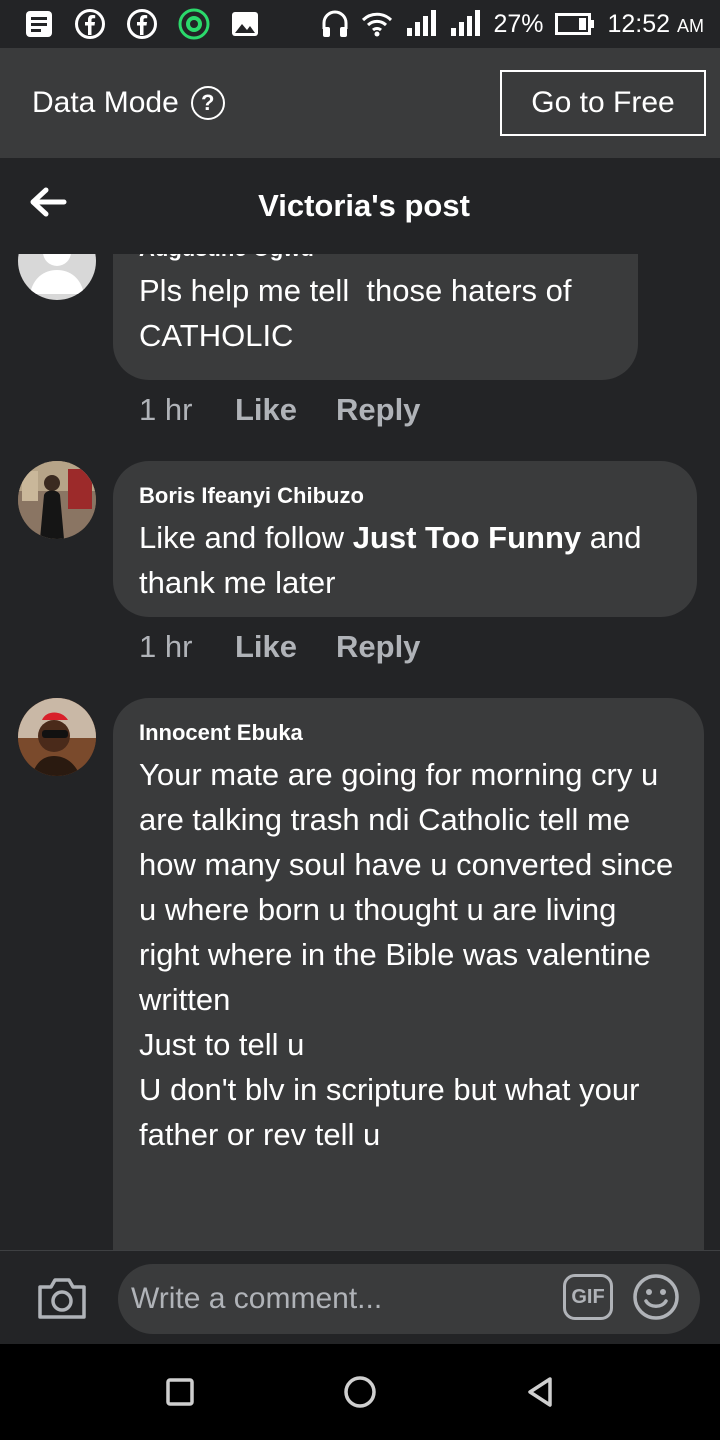 The width and height of the screenshot is (720, 1440). I want to click on comment-text-part: Like and follow, so click(246, 537).